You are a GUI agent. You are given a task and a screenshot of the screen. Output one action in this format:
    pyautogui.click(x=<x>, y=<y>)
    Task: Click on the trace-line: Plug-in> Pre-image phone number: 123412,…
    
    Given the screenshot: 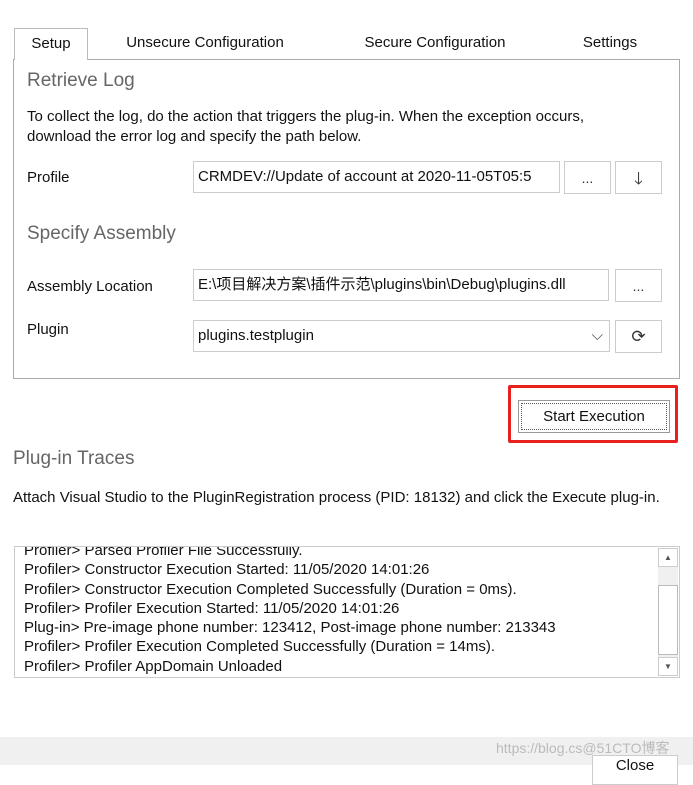 What is the action you would take?
    pyautogui.click(x=290, y=628)
    